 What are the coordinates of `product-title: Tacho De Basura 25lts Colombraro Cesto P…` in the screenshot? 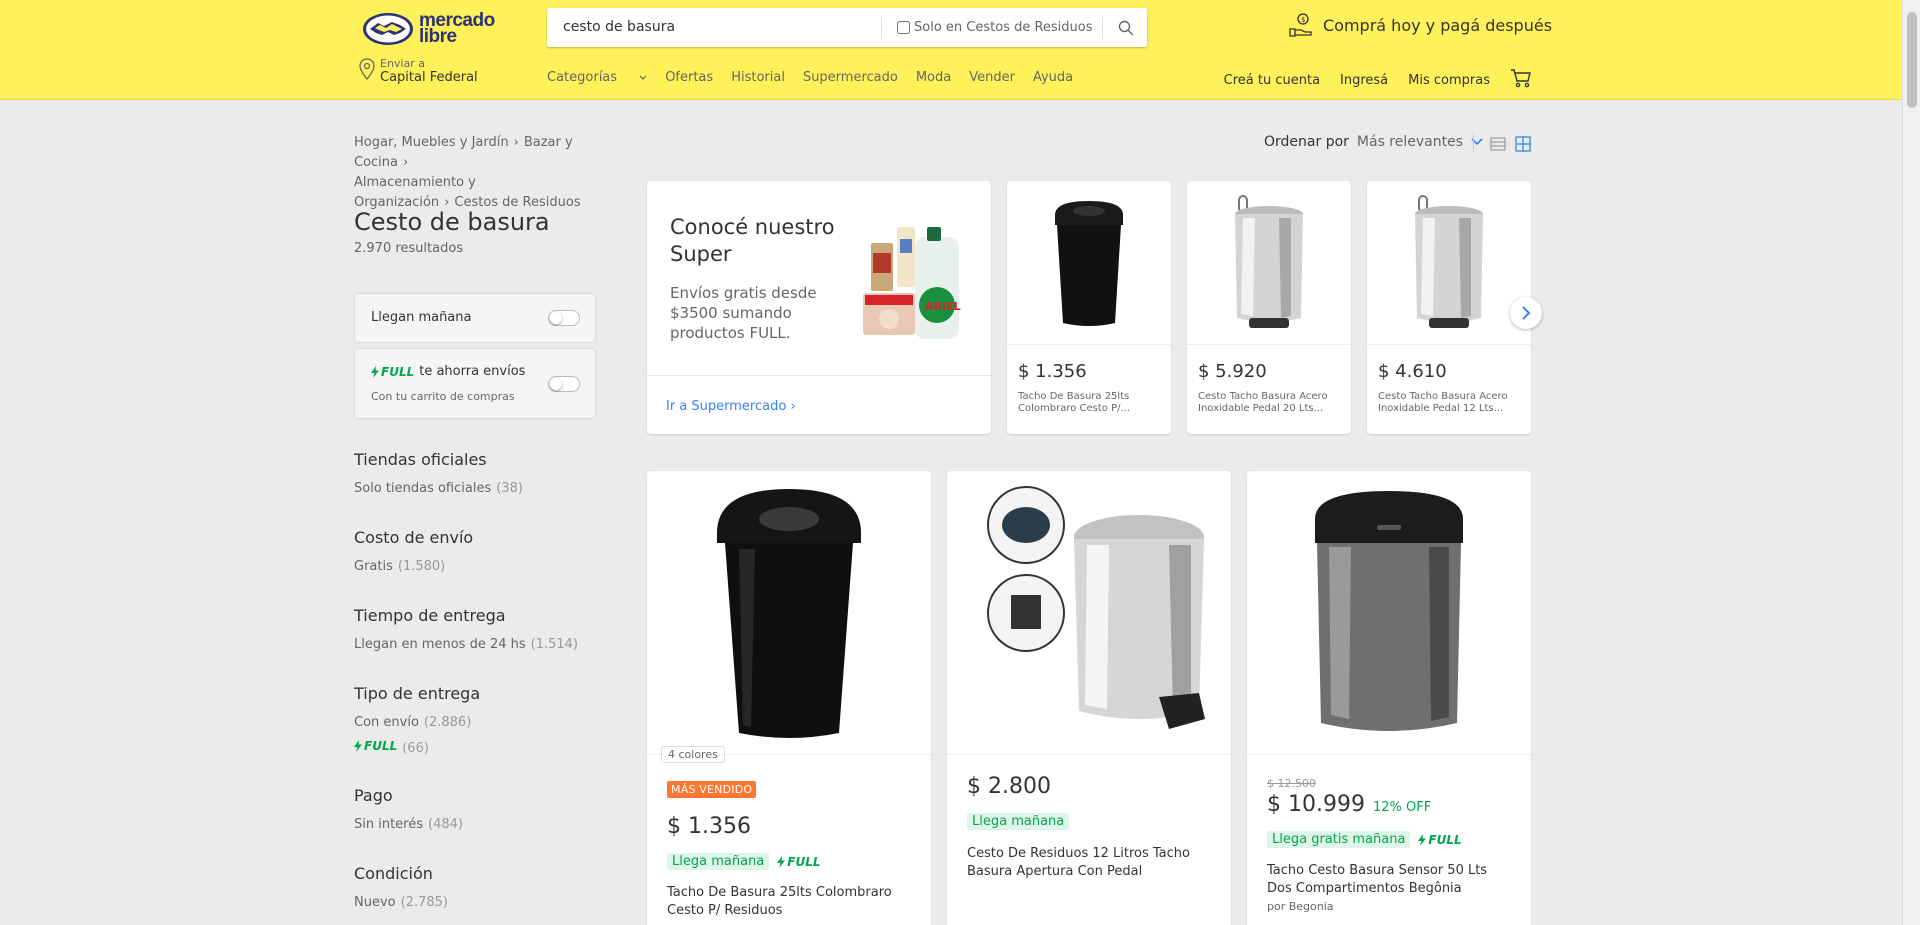 It's located at (789, 902).